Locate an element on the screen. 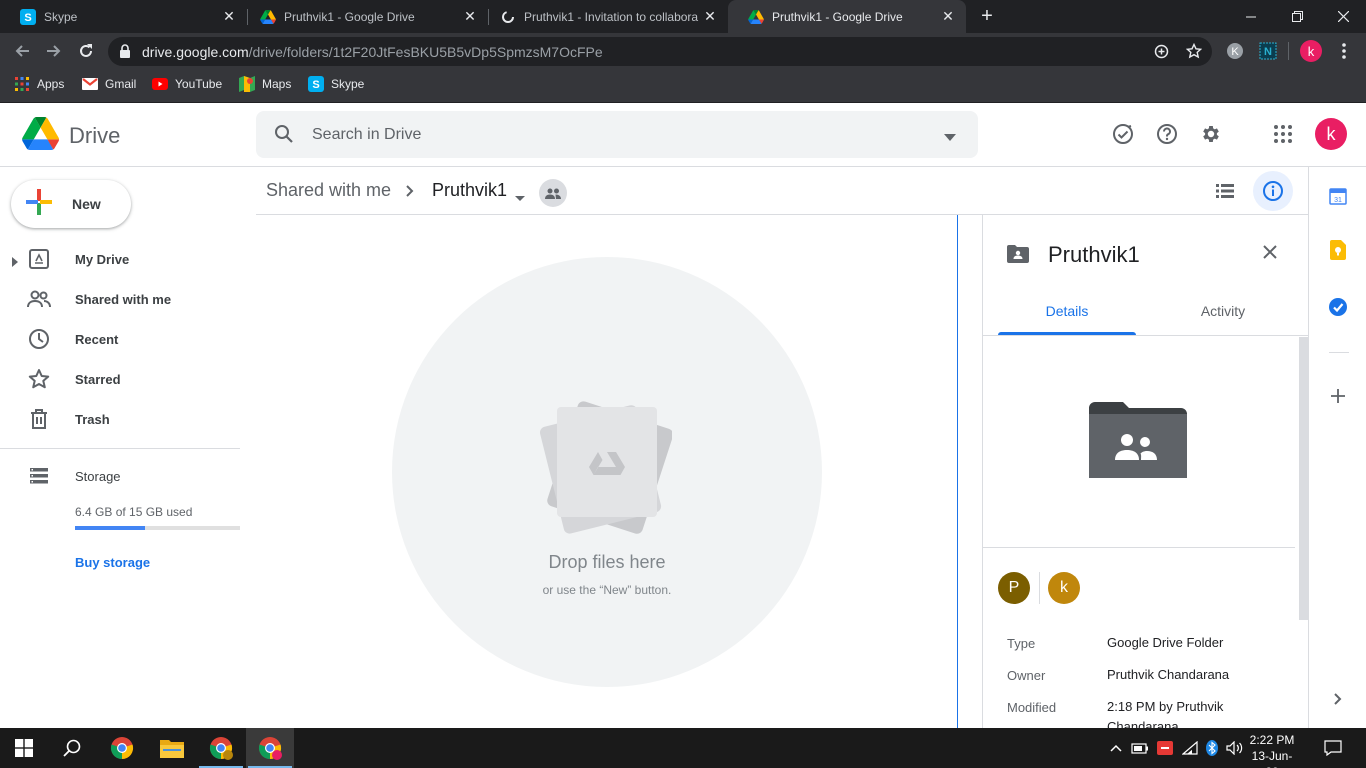  bookmark-youtube: YouTube is located at coordinates (187, 84).